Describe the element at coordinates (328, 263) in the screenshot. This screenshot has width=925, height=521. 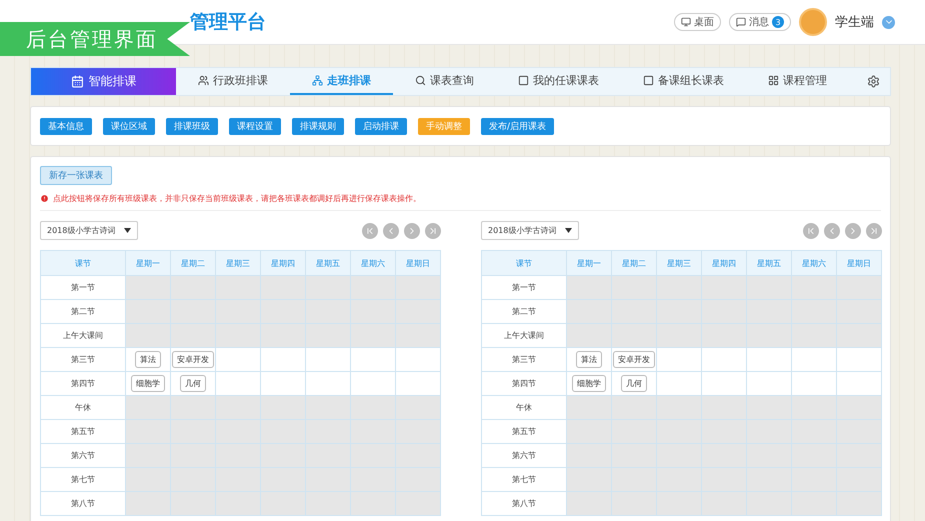
I see `column-header: 星期五` at that location.